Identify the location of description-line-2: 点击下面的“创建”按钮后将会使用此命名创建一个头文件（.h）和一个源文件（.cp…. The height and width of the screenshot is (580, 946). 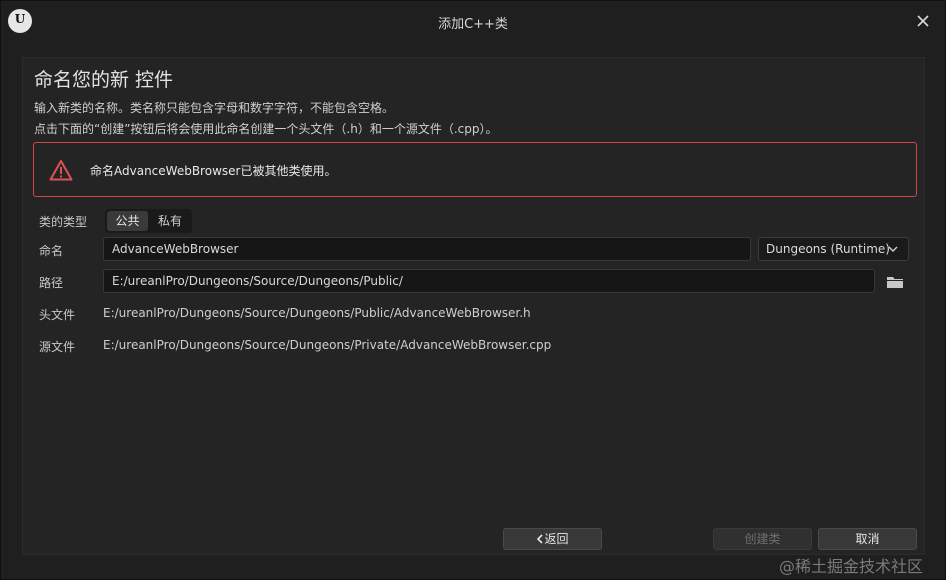
(266, 129).